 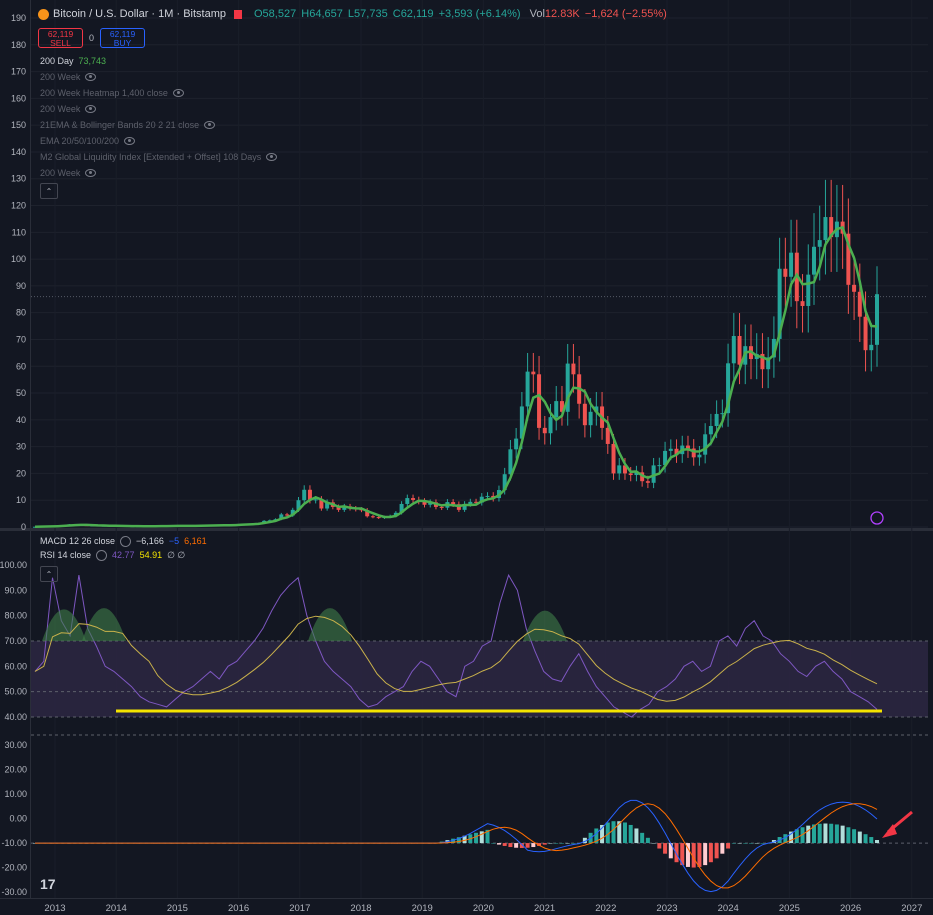 What do you see at coordinates (18, 179) in the screenshot?
I see `price-axis-label: 130` at bounding box center [18, 179].